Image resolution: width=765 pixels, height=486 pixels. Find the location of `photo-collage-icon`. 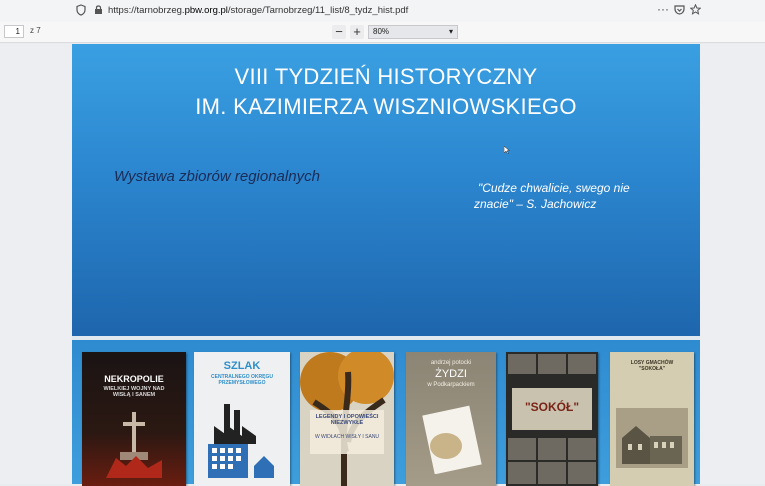

photo-collage-icon is located at coordinates (552, 419).